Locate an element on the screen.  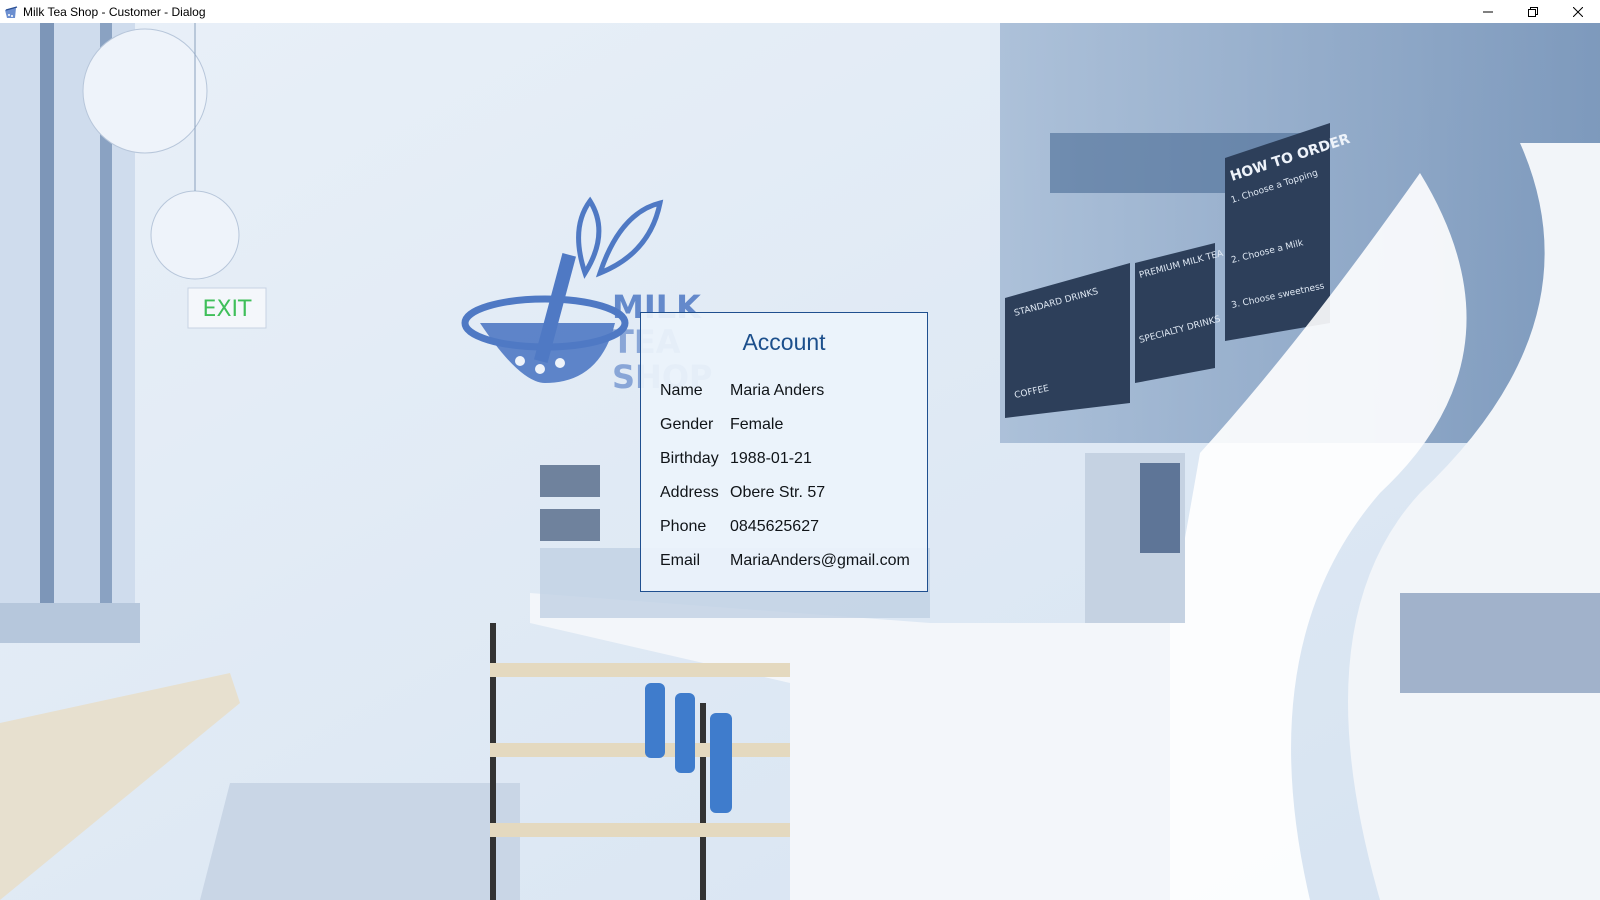
birthday-value: 1988-01-21 is located at coordinates (771, 458).